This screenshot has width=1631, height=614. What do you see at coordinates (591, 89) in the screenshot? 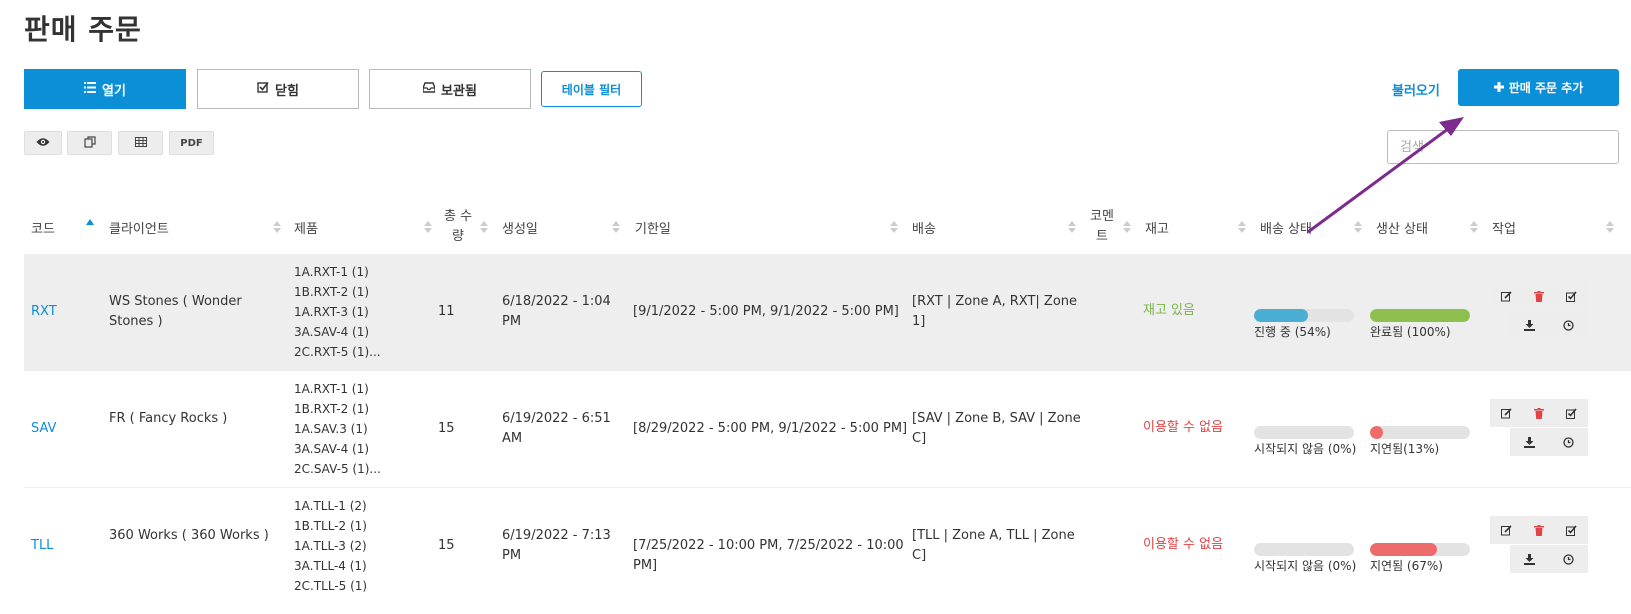
I see `table-filter-button: 테이블 필터` at bounding box center [591, 89].